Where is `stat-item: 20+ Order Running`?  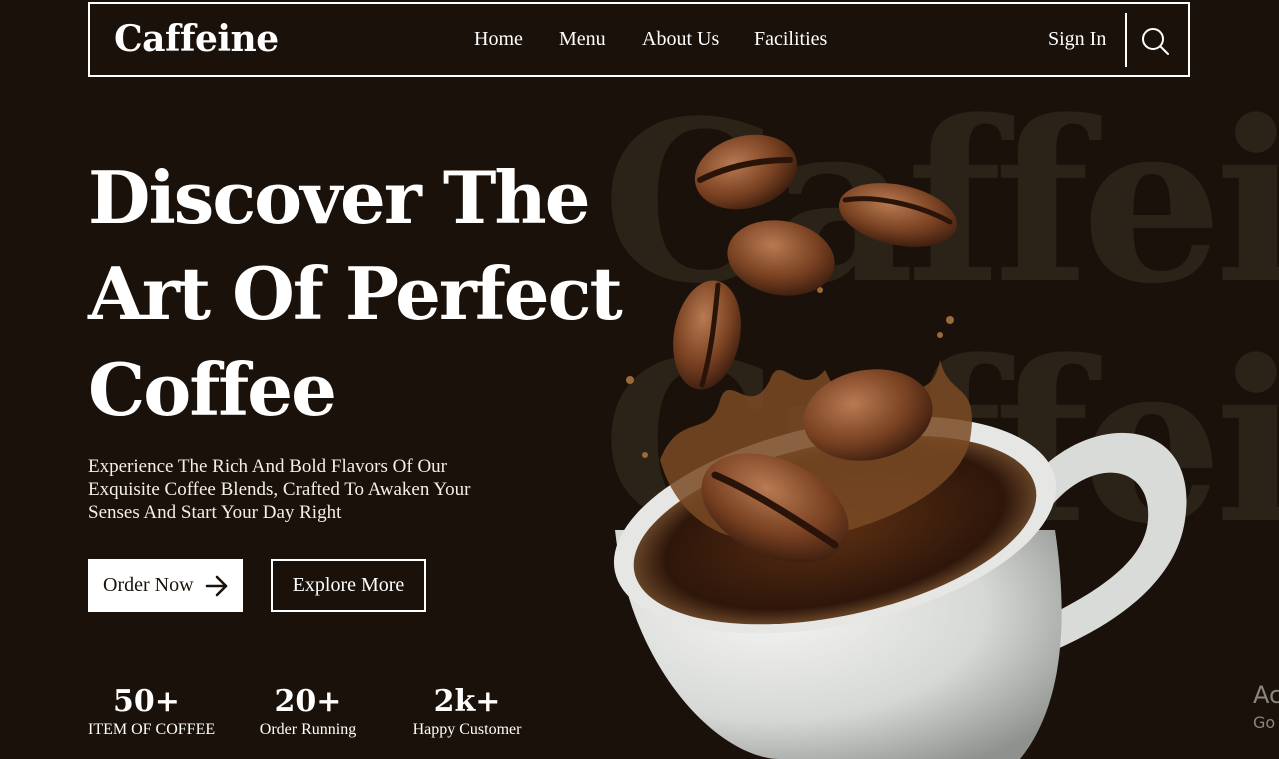 stat-item: 20+ Order Running is located at coordinates (308, 712).